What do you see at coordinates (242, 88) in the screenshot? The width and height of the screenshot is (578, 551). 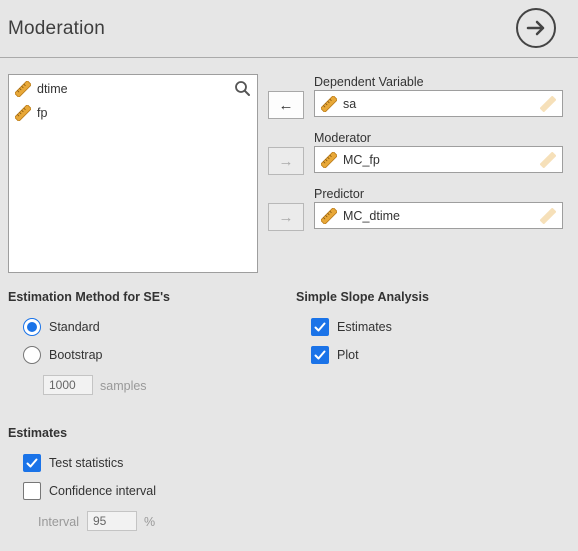 I see `search-icon` at bounding box center [242, 88].